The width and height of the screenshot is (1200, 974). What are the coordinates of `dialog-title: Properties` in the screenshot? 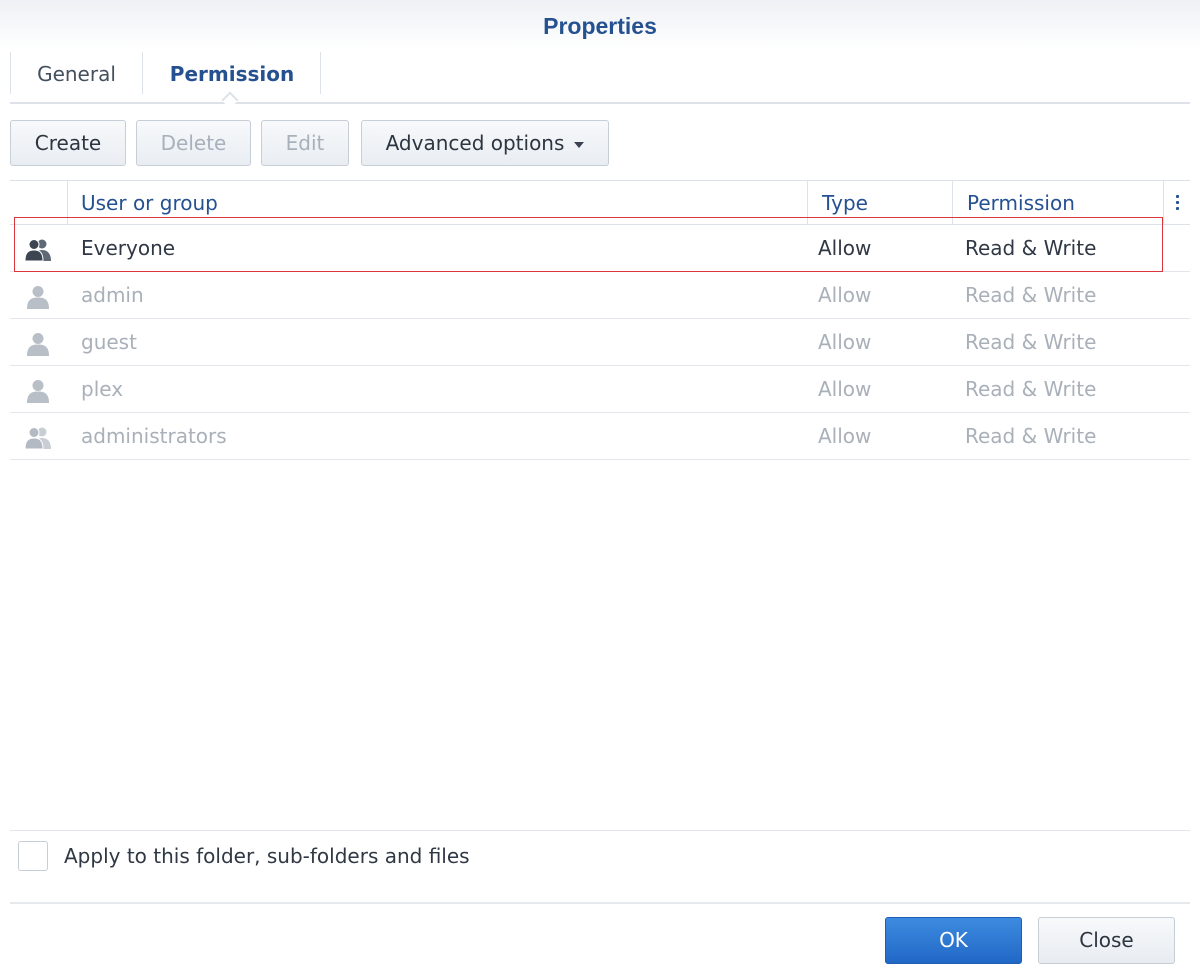 It's located at (600, 26).